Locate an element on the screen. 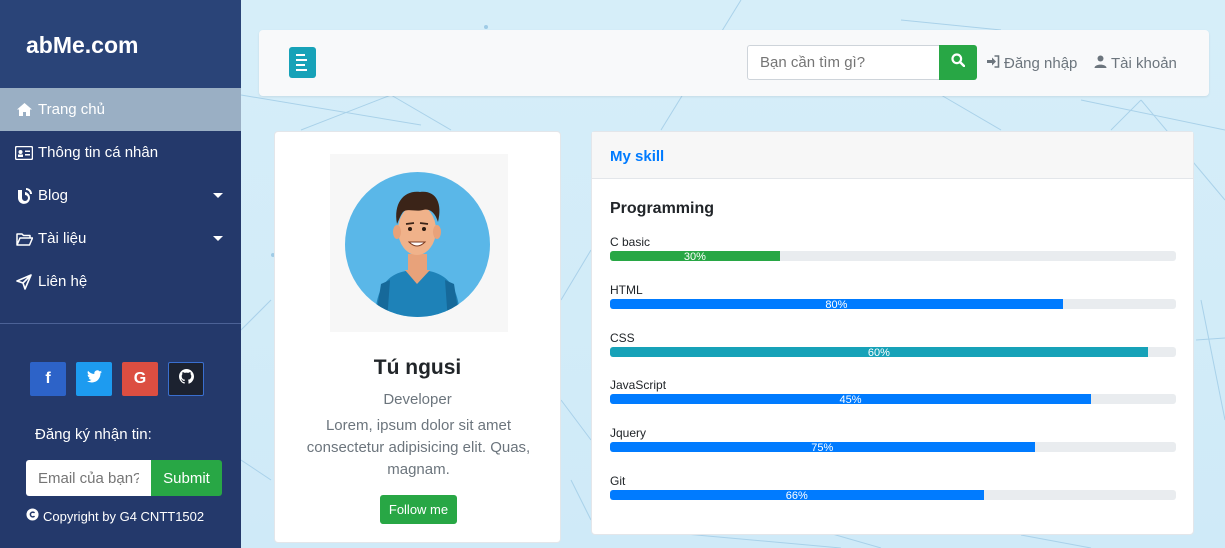 The height and width of the screenshot is (548, 1225). search-icon is located at coordinates (958, 62).